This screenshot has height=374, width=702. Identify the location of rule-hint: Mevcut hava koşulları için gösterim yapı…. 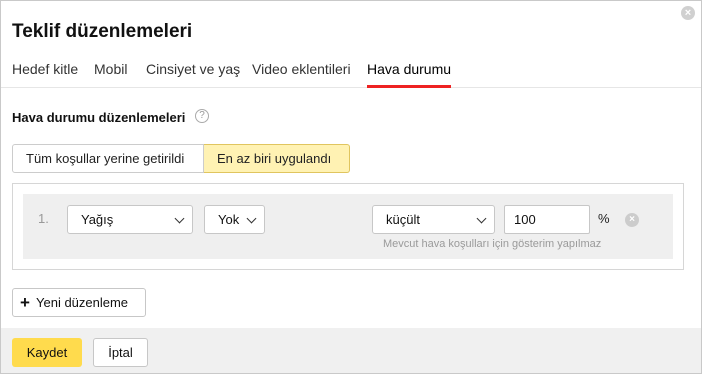
(492, 244).